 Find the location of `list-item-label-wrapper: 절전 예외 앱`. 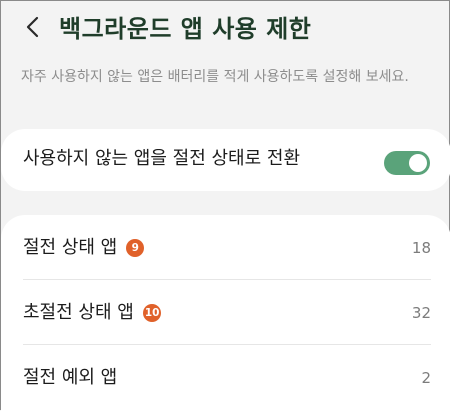

list-item-label-wrapper: 절전 예외 앱 is located at coordinates (70, 378).